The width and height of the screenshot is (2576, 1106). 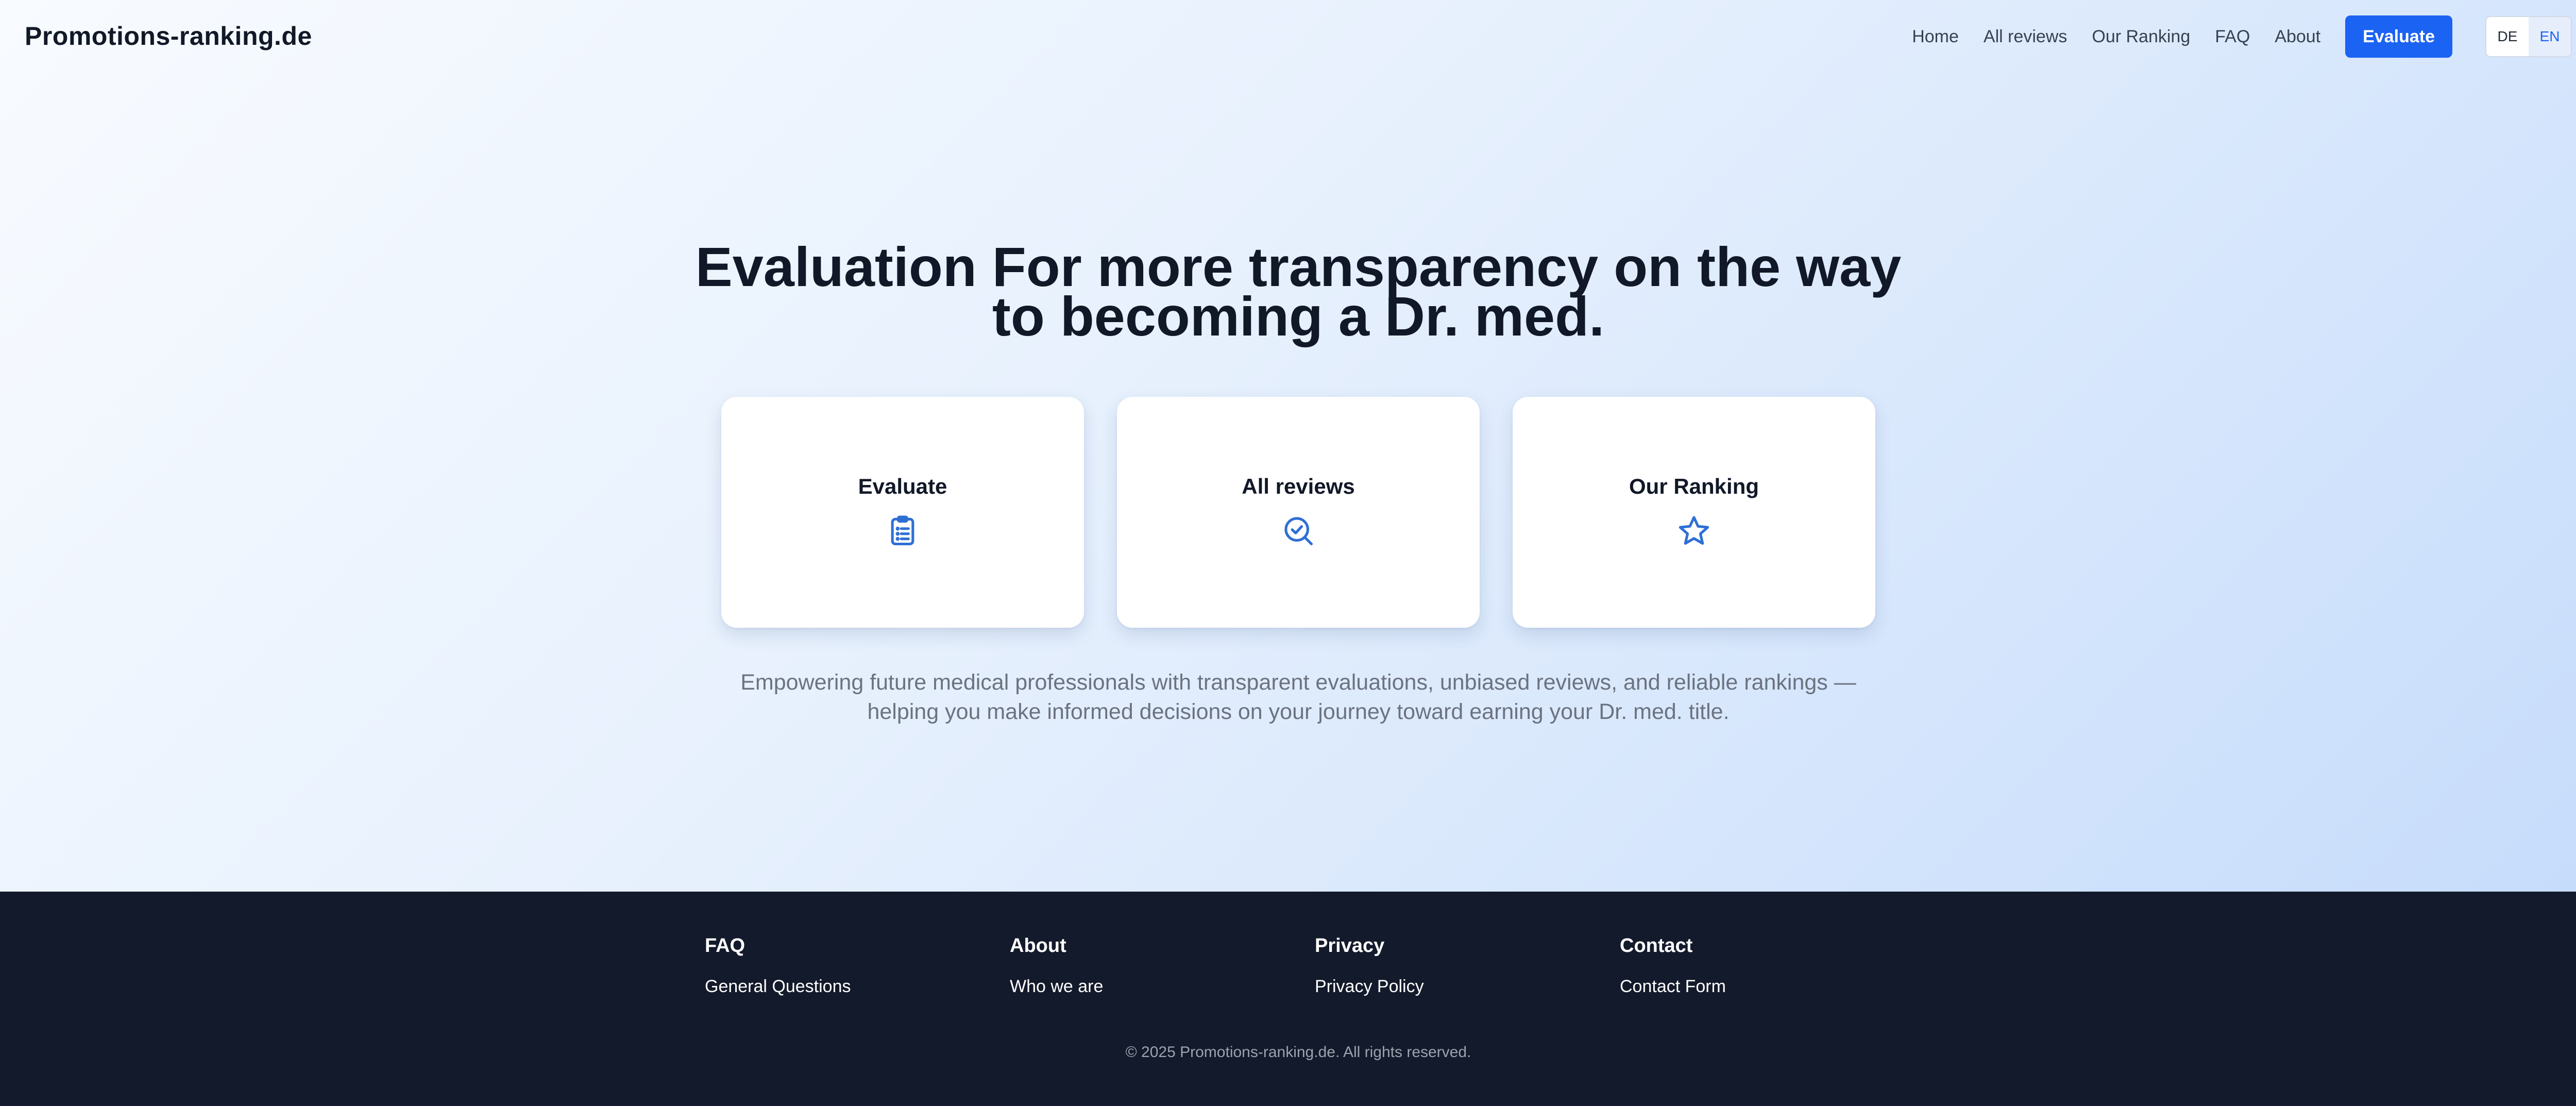 What do you see at coordinates (168, 36) in the screenshot?
I see `site-logo: Promotions-ranking.de` at bounding box center [168, 36].